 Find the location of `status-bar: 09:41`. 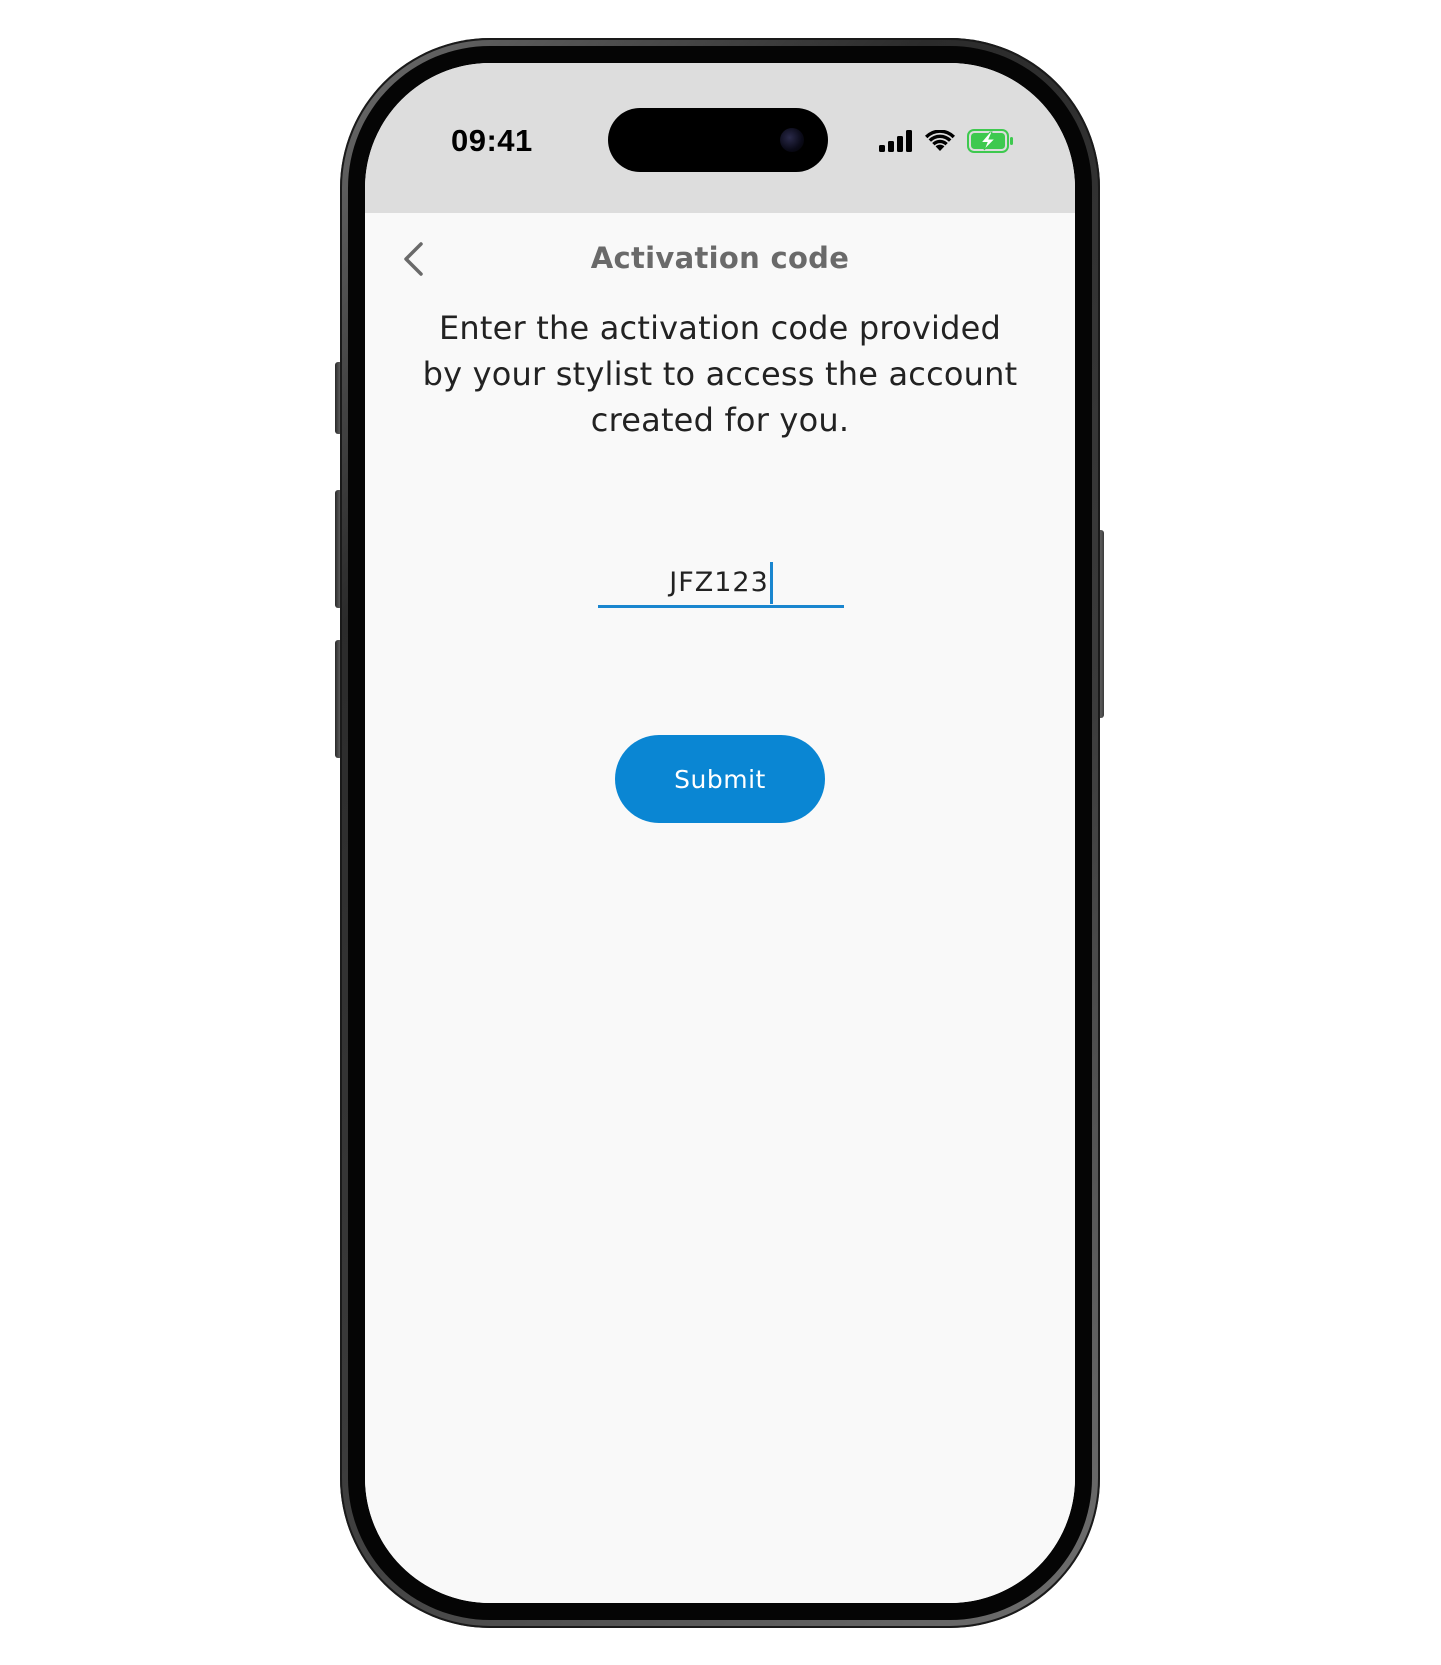

status-bar: 09:41 is located at coordinates (720, 138).